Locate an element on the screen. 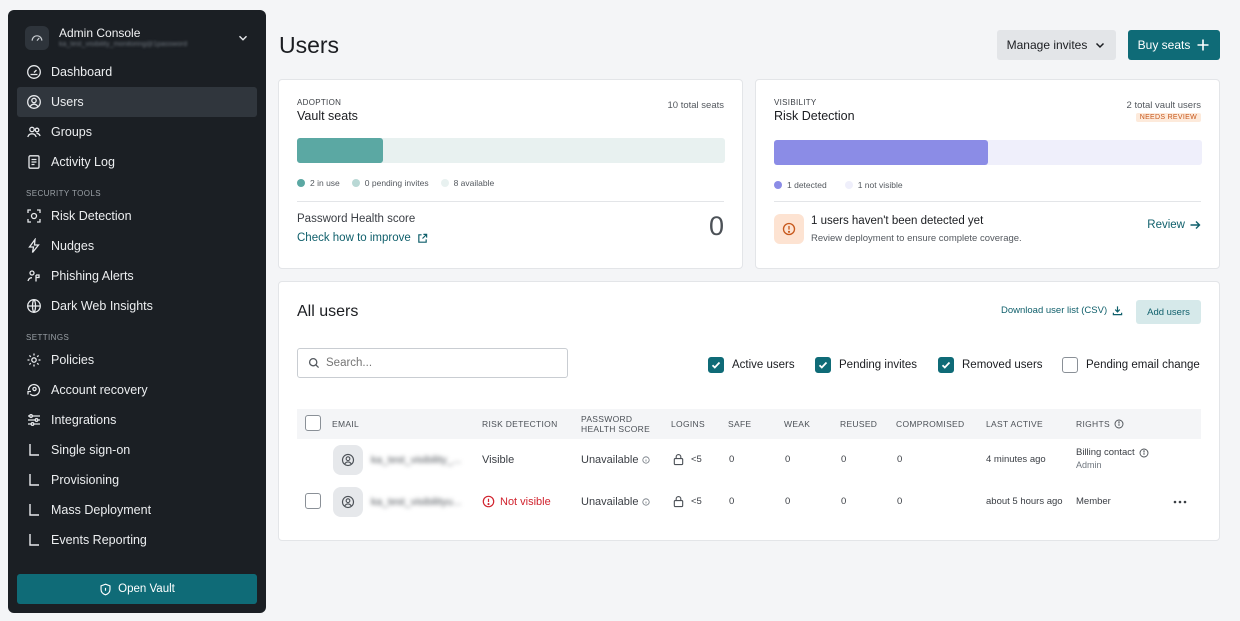  review-link: Review is located at coordinates (1174, 225).